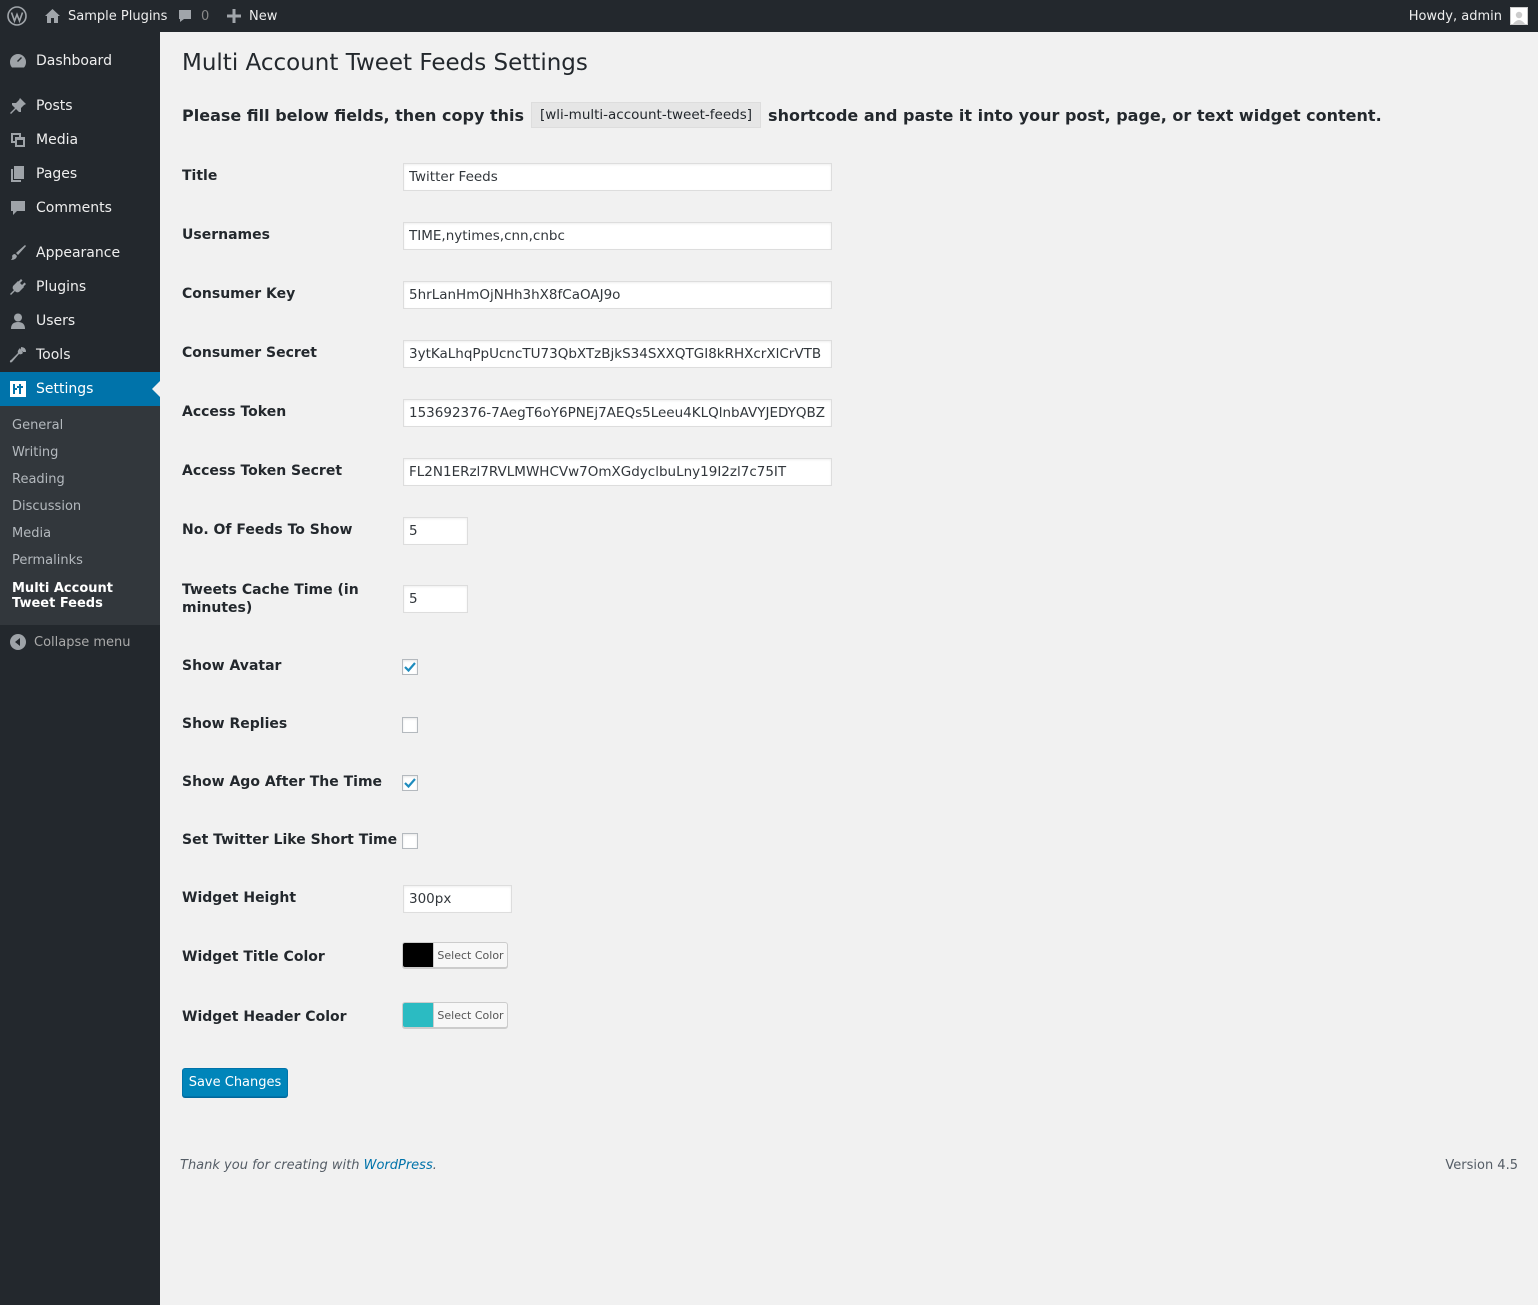  I want to click on sidebar-label: Settings, so click(65, 389).